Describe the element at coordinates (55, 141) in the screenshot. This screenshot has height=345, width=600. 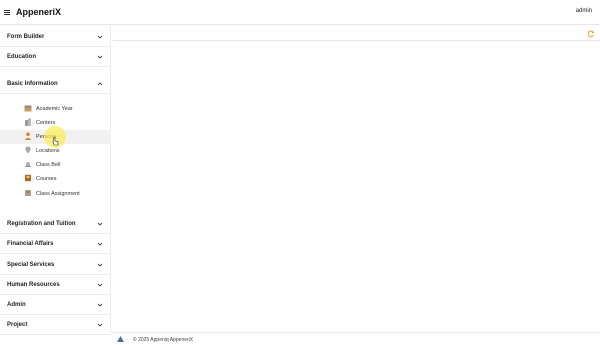
I see `hand-cursor-icon` at that location.